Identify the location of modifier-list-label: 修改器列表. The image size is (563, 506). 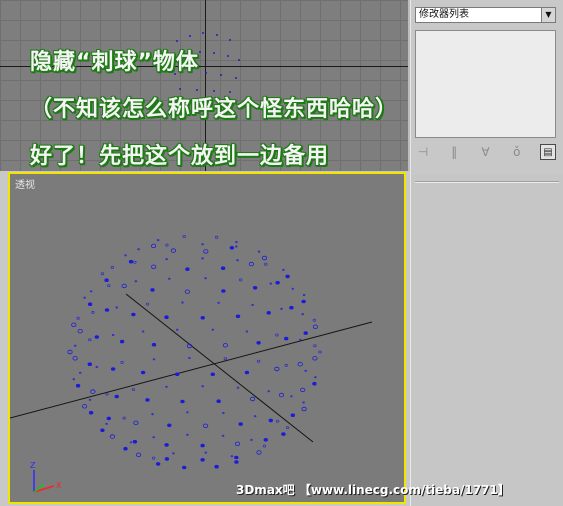
(444, 14).